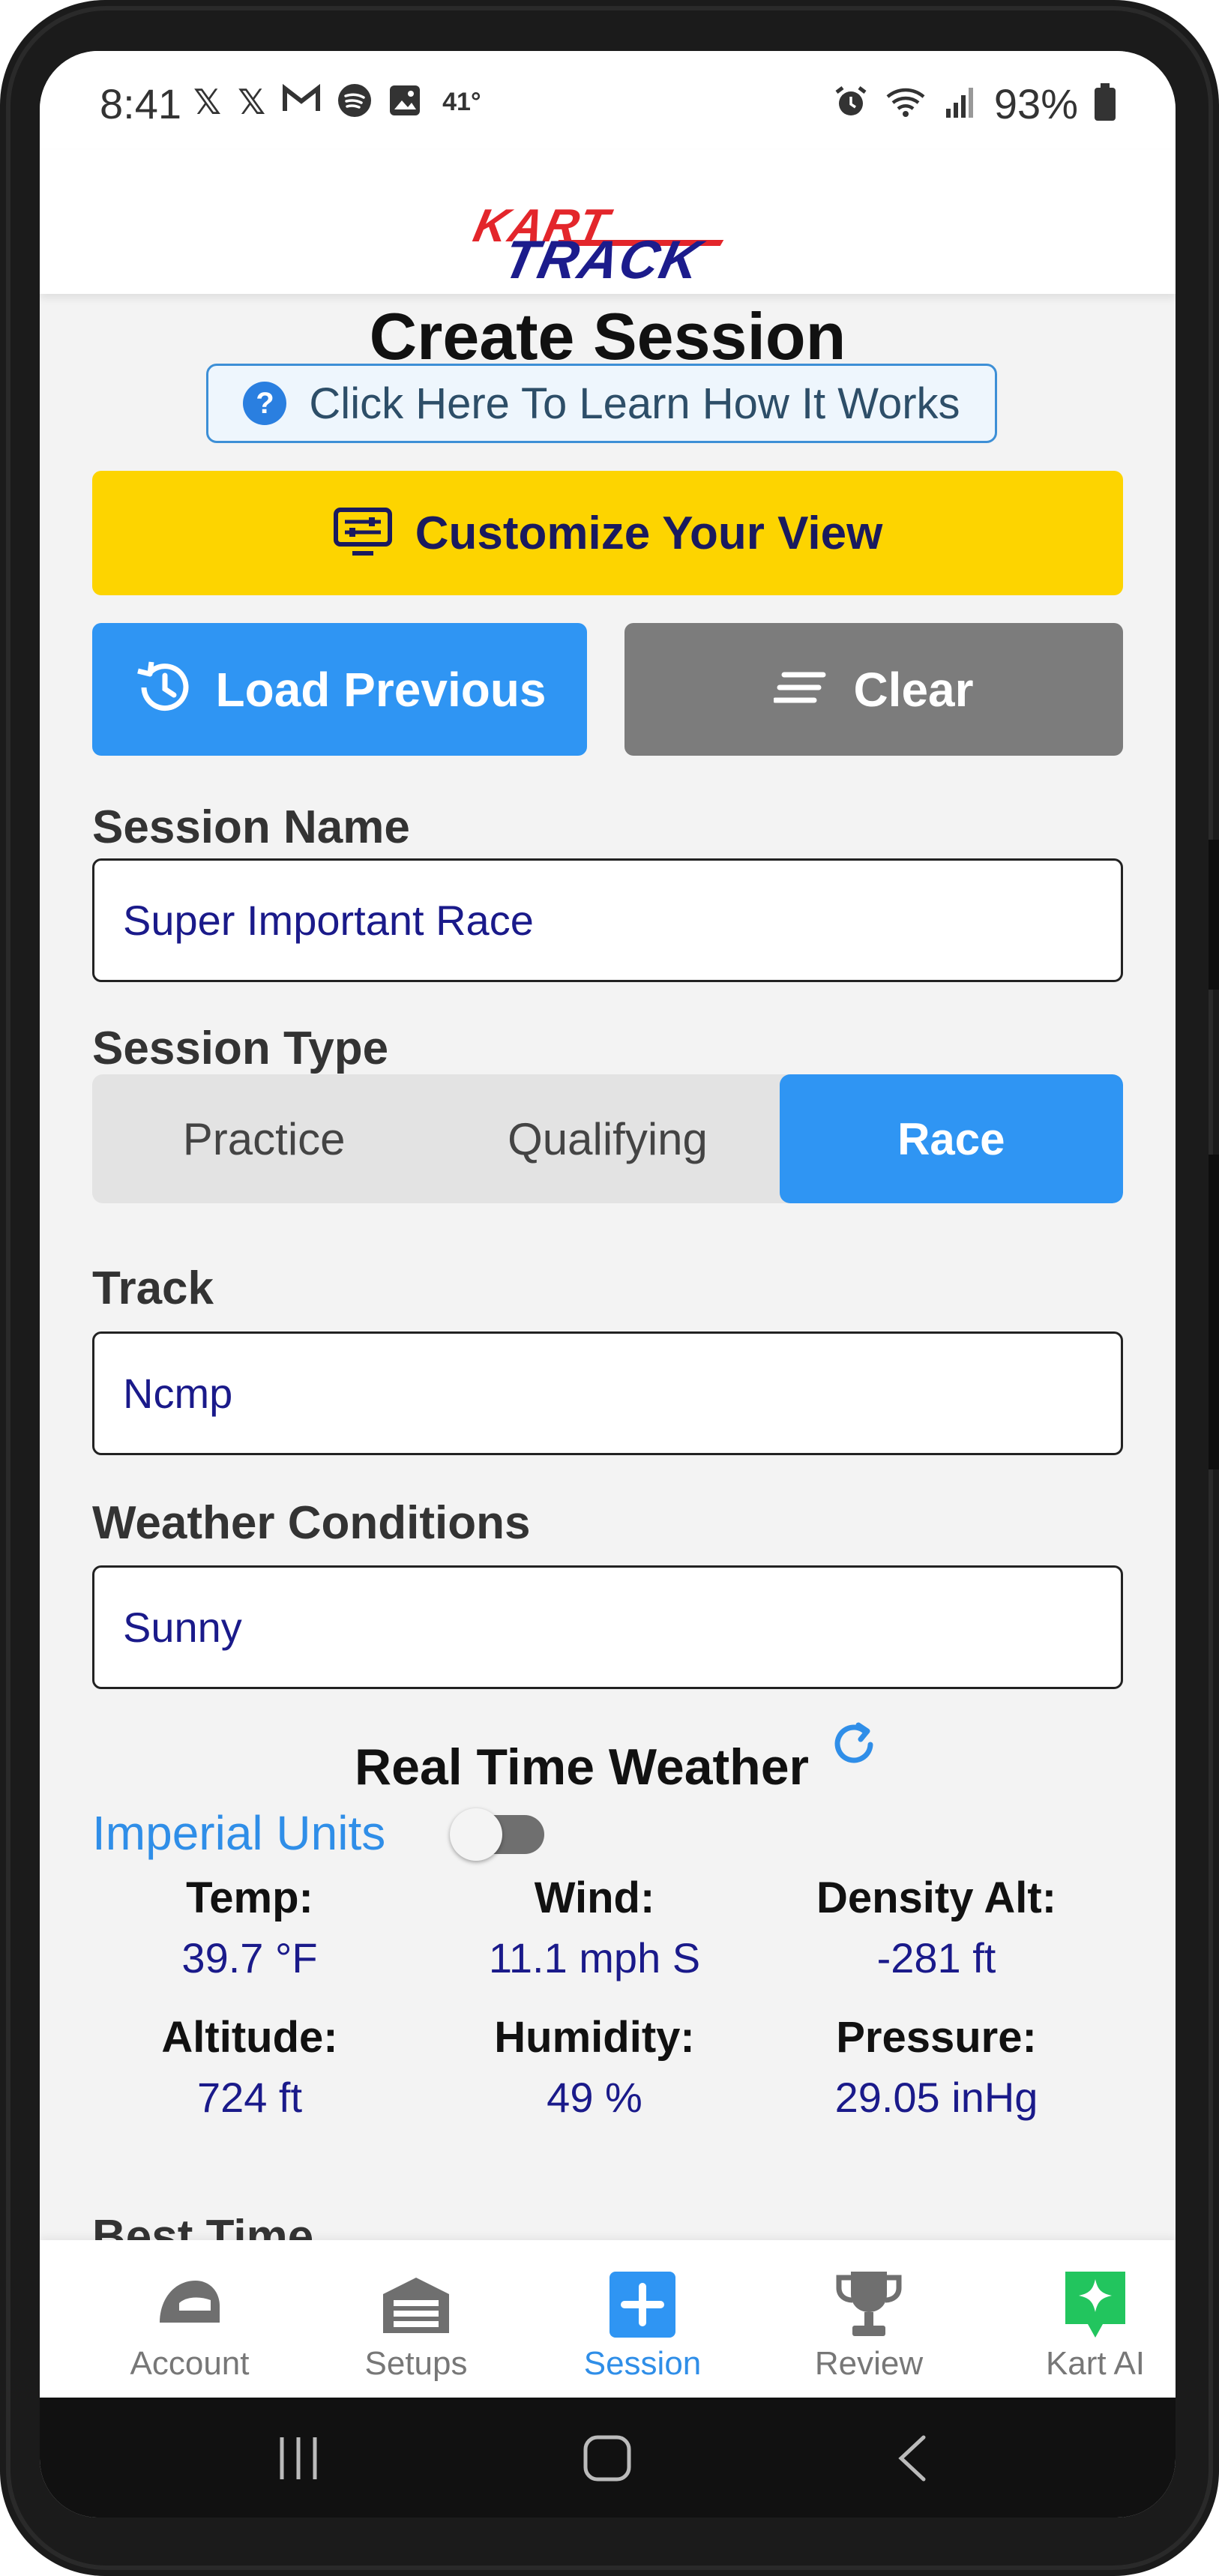 This screenshot has width=1219, height=2576. Describe the element at coordinates (594, 1927) in the screenshot. I see `weather-wind: Wind: 11.1 mph S` at that location.